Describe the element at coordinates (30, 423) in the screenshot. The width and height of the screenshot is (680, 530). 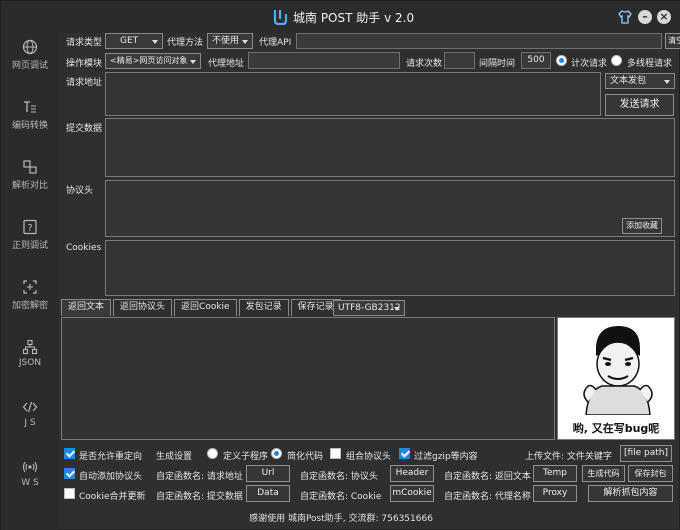
I see `sidebar-item-label: J S` at that location.